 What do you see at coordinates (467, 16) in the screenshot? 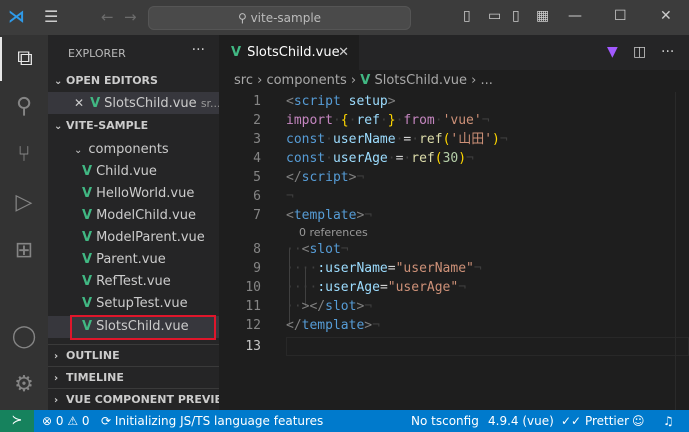
I see `toggle-primary-sidebar-icon: ▯` at bounding box center [467, 16].